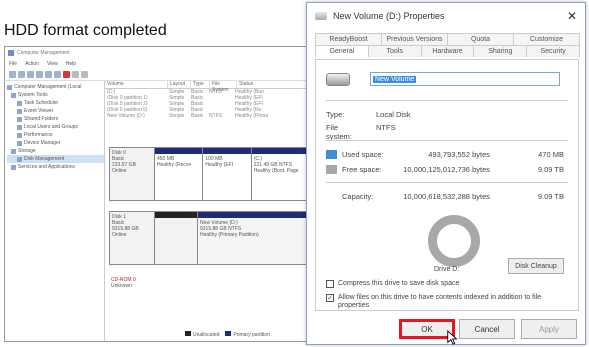 The height and width of the screenshot is (347, 589). Describe the element at coordinates (55, 151) in the screenshot. I see `tree-item: Storage` at that location.